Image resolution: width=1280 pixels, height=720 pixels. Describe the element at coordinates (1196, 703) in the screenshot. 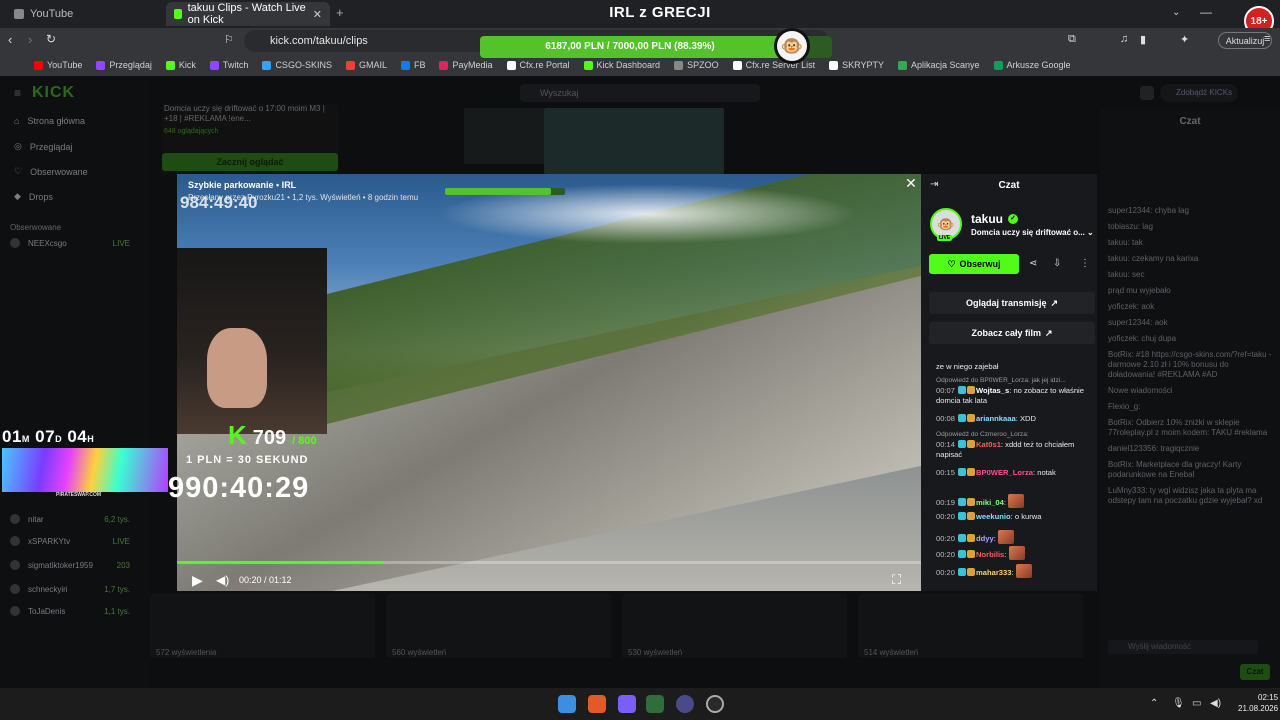

I see `monitor-icon: ▭` at that location.